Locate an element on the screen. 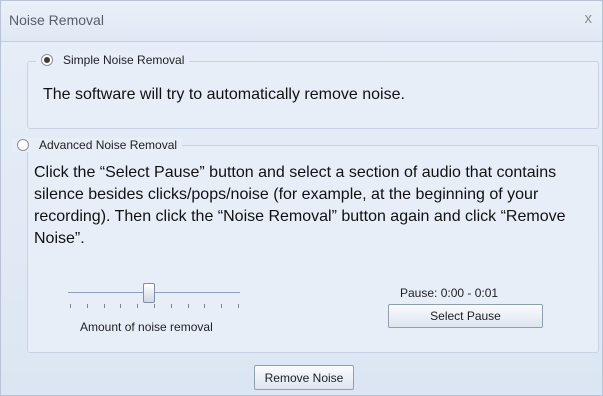 The image size is (603, 396). simple-option-label: Simple Noise Removal is located at coordinates (124, 60).